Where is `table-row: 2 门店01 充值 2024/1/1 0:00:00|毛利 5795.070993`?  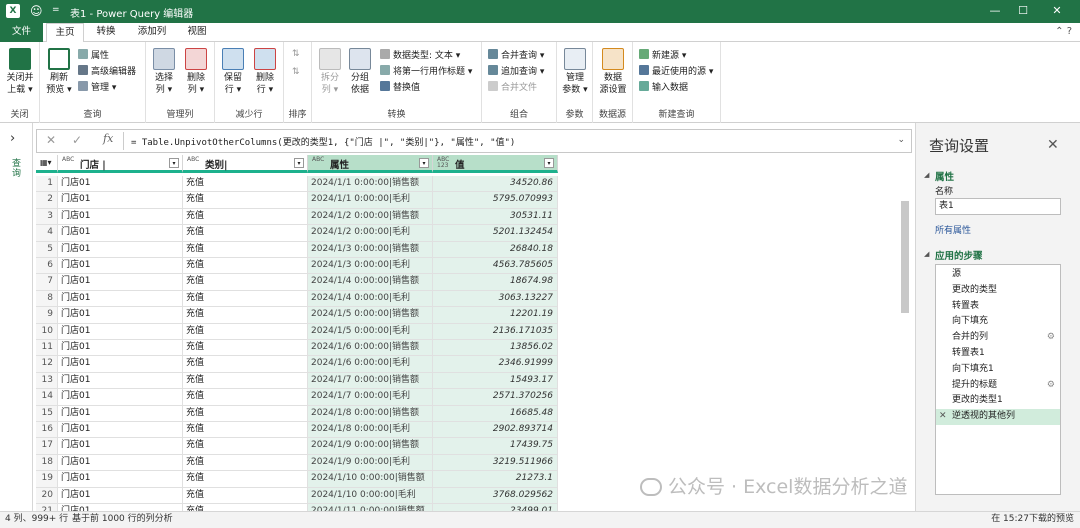
table-row: 2 门店01 充值 2024/1/1 0:00:00|毛利 5795.070993 is located at coordinates (468, 200).